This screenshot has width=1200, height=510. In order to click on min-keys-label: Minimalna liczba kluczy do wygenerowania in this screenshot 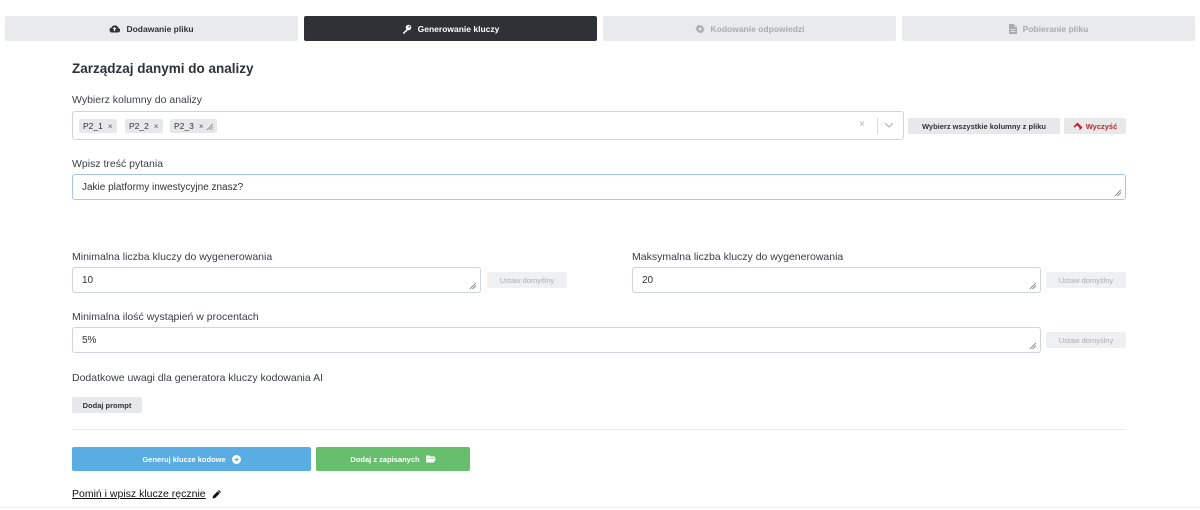, I will do `click(172, 257)`.